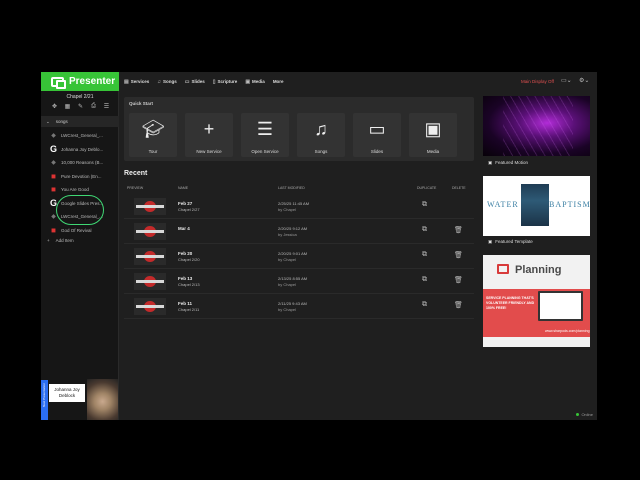 Image resolution: width=640 pixels, height=480 pixels. What do you see at coordinates (377, 129) in the screenshot?
I see `monitor-icon: ▭` at bounding box center [377, 129].